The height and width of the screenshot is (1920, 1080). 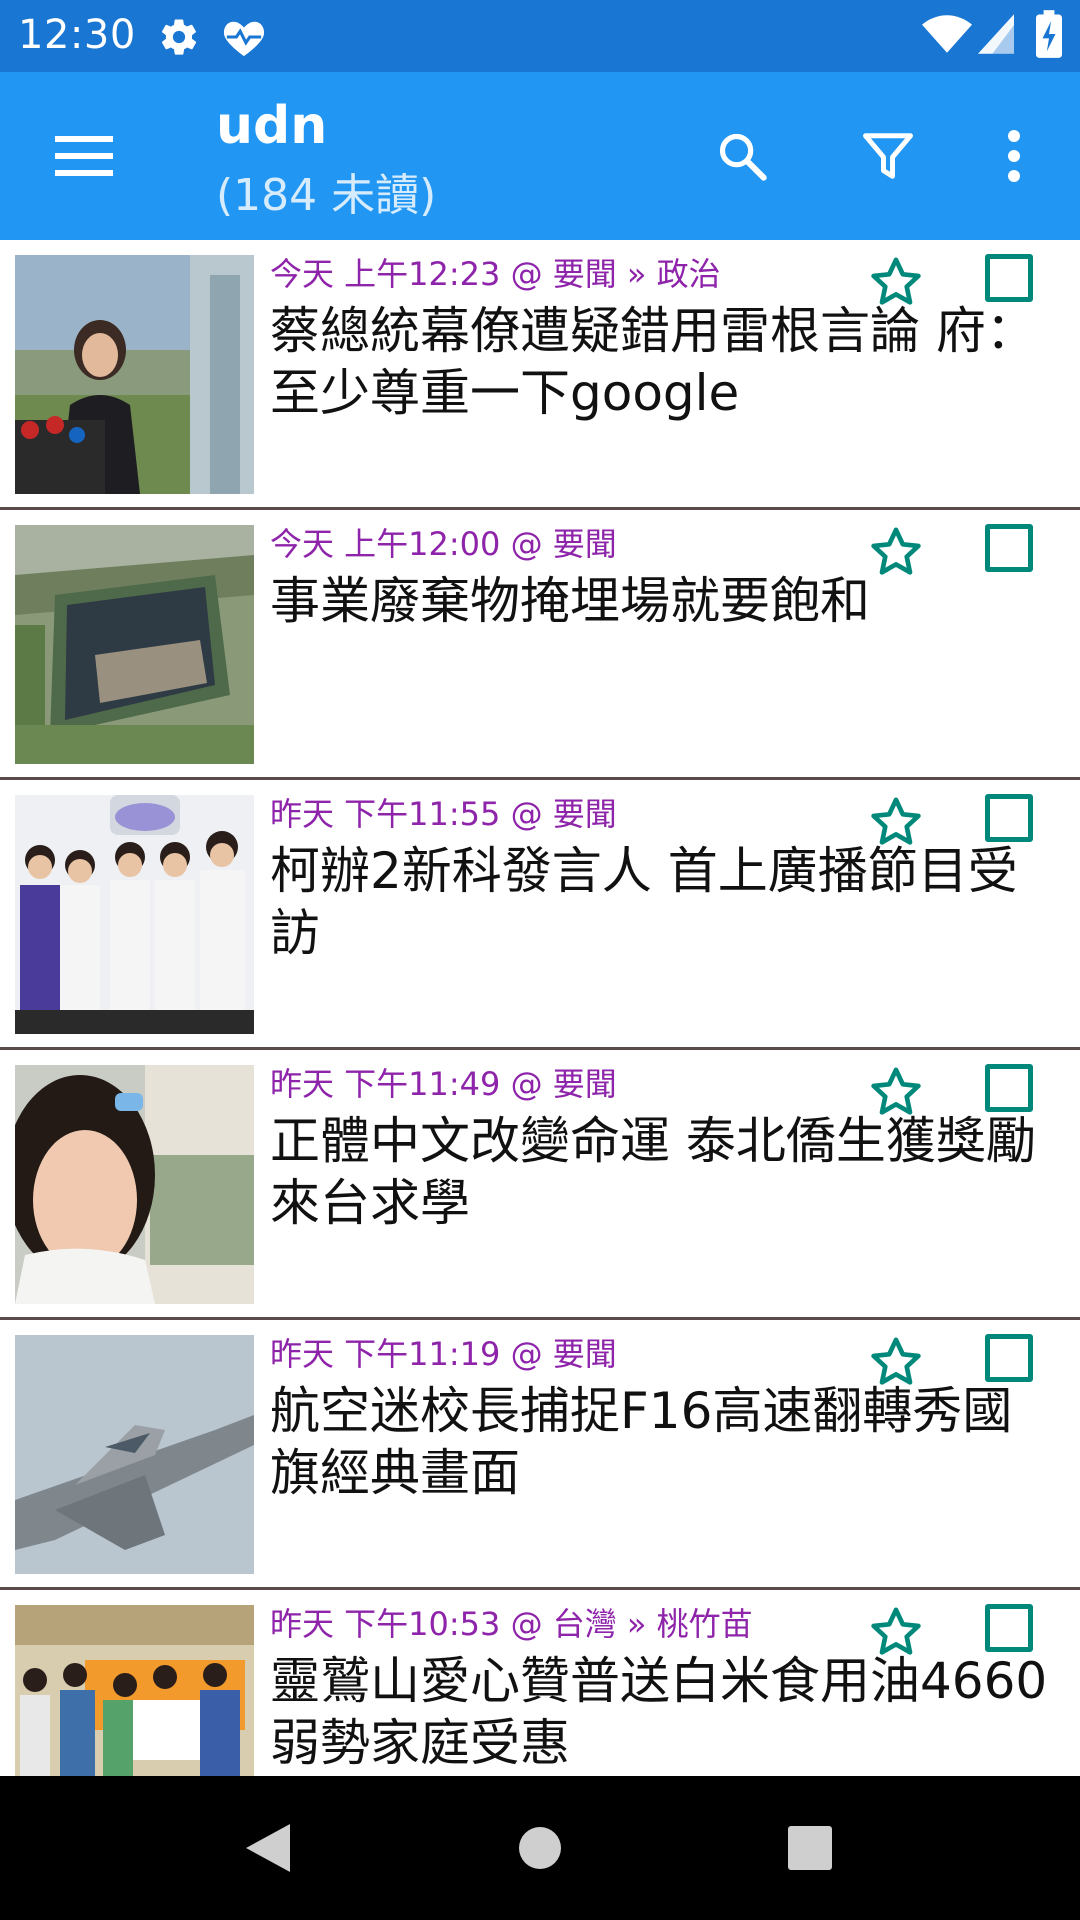 What do you see at coordinates (1049, 36) in the screenshot?
I see `battery-charging-icon` at bounding box center [1049, 36].